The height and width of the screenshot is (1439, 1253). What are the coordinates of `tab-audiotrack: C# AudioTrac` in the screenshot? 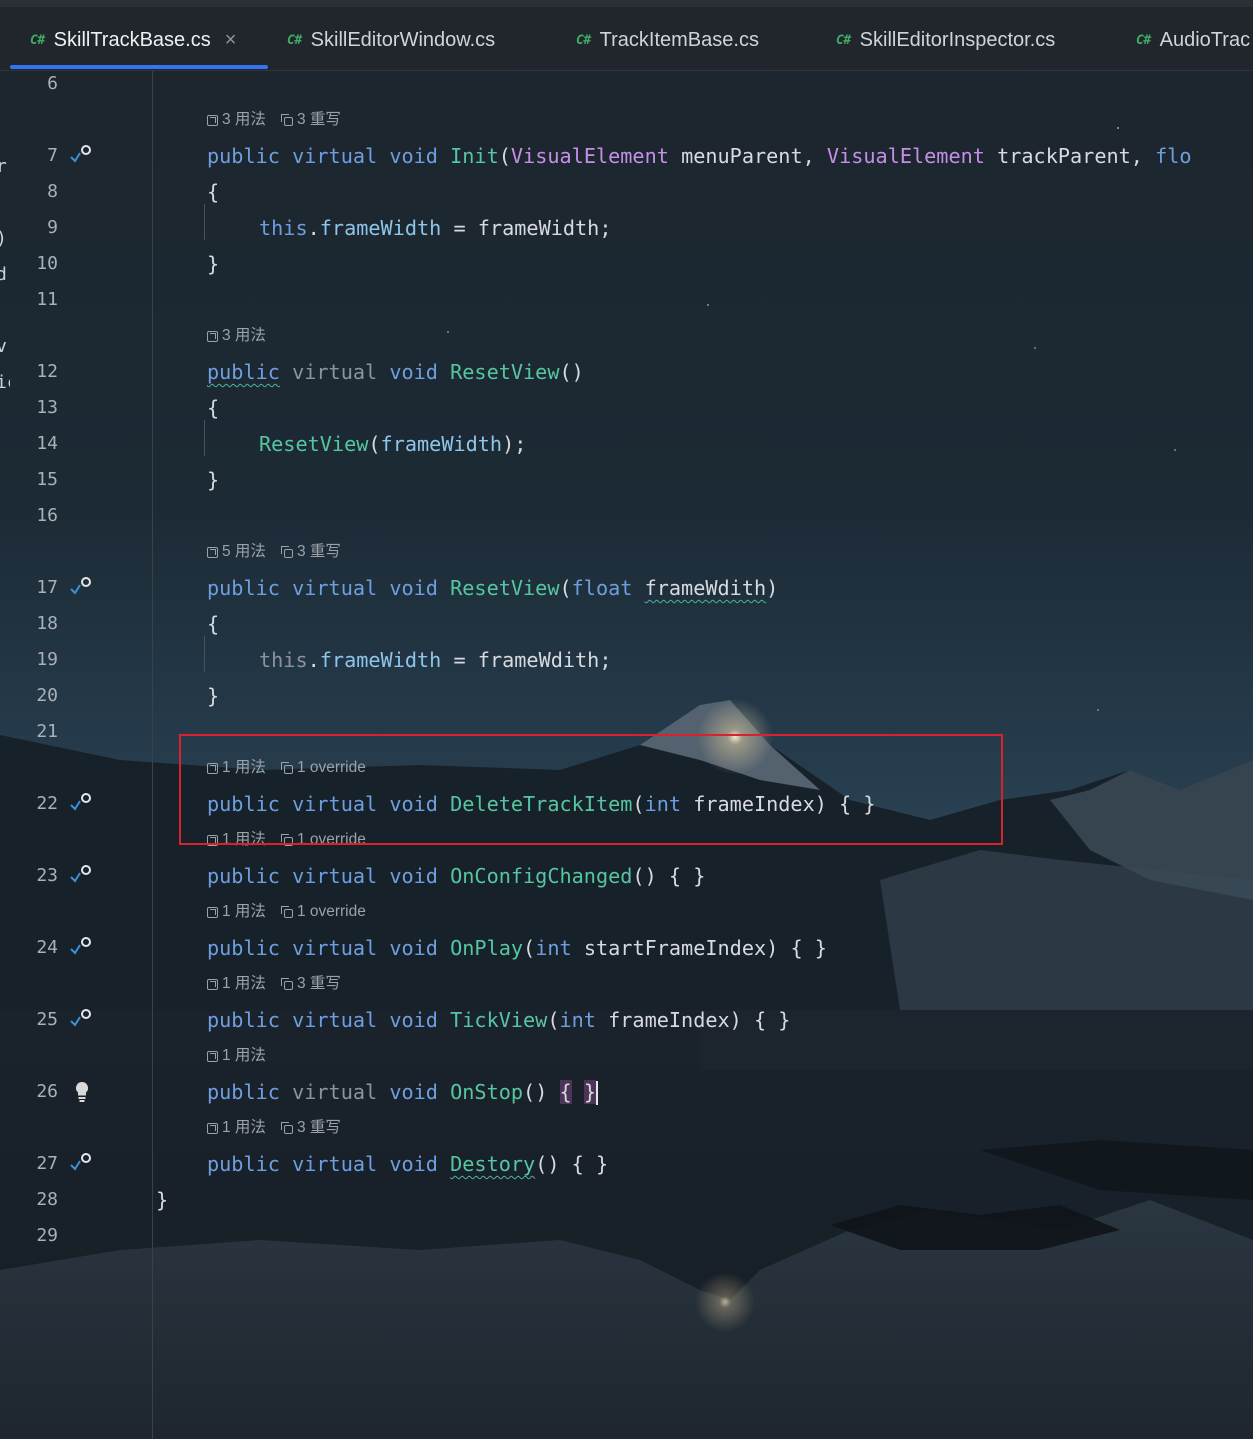 It's located at (1193, 40).